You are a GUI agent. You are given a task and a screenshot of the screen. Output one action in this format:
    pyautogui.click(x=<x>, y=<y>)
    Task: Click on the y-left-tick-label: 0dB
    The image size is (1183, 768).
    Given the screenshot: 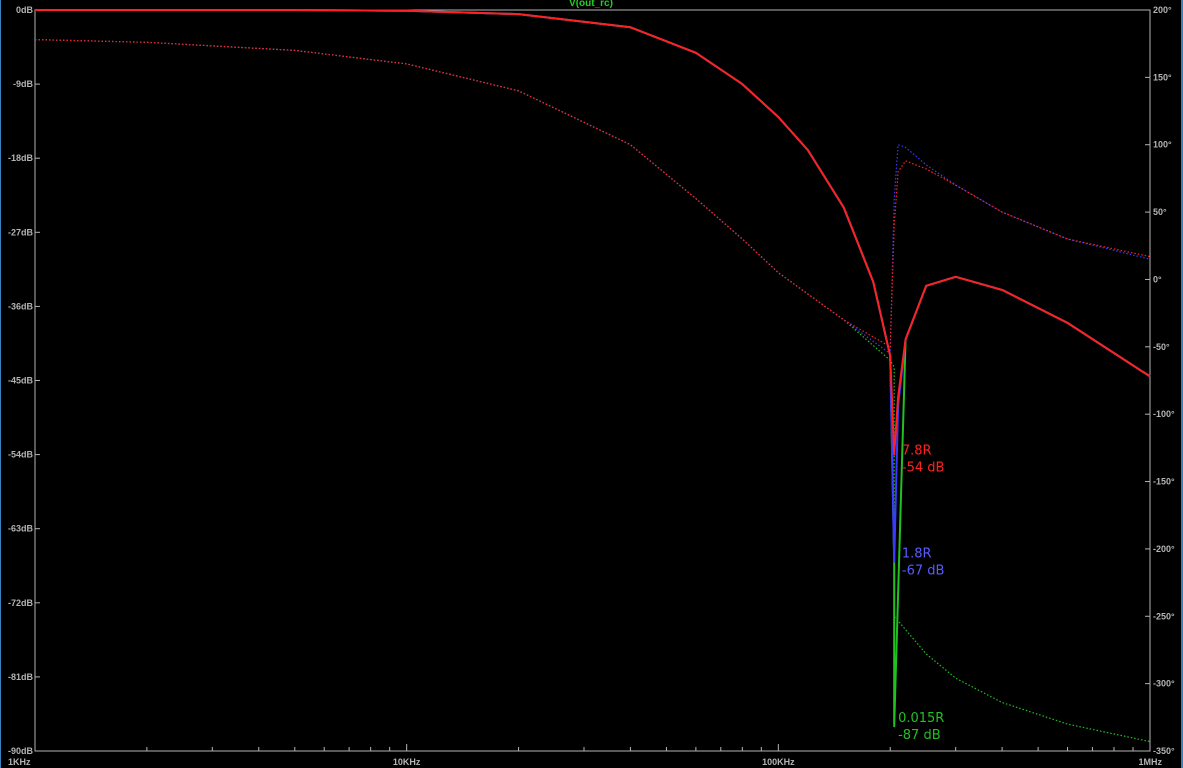 What is the action you would take?
    pyautogui.click(x=25, y=10)
    